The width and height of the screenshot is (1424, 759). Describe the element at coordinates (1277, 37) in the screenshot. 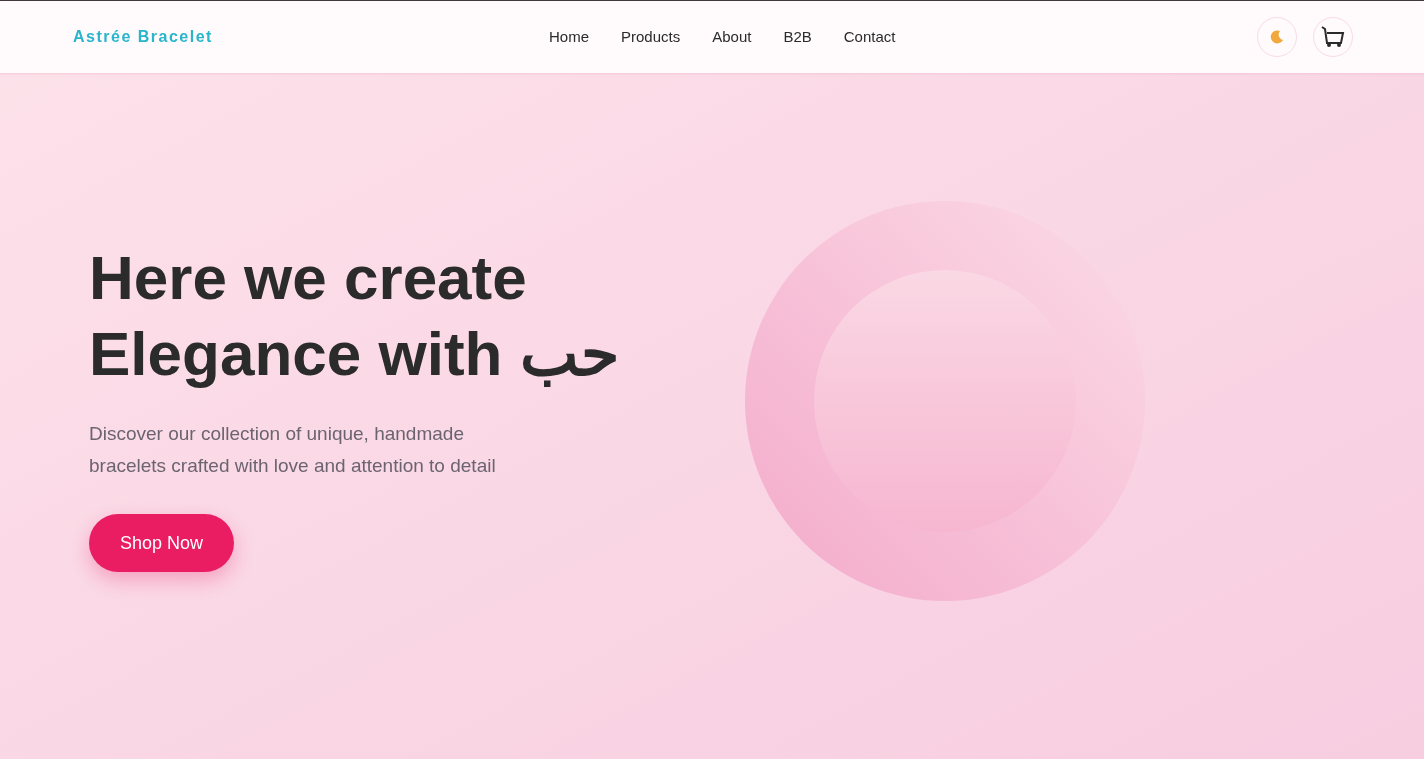

I see `moon-icon` at that location.